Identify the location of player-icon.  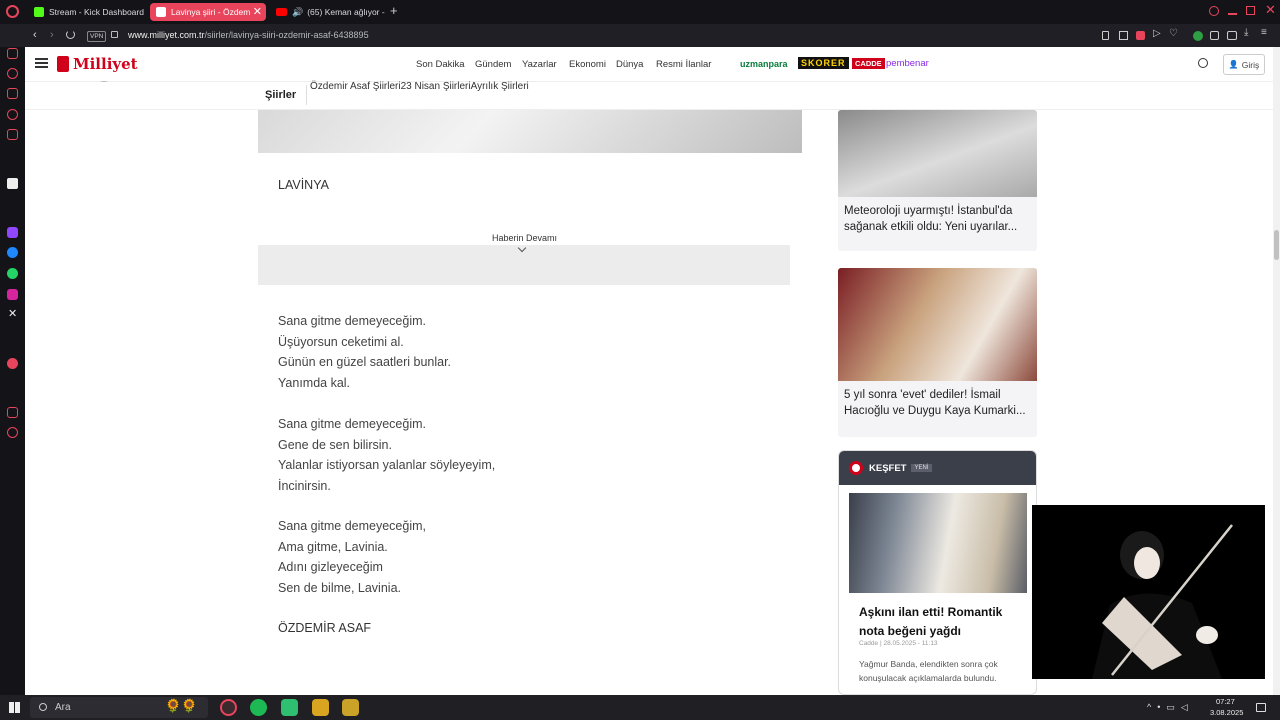
(12, 114).